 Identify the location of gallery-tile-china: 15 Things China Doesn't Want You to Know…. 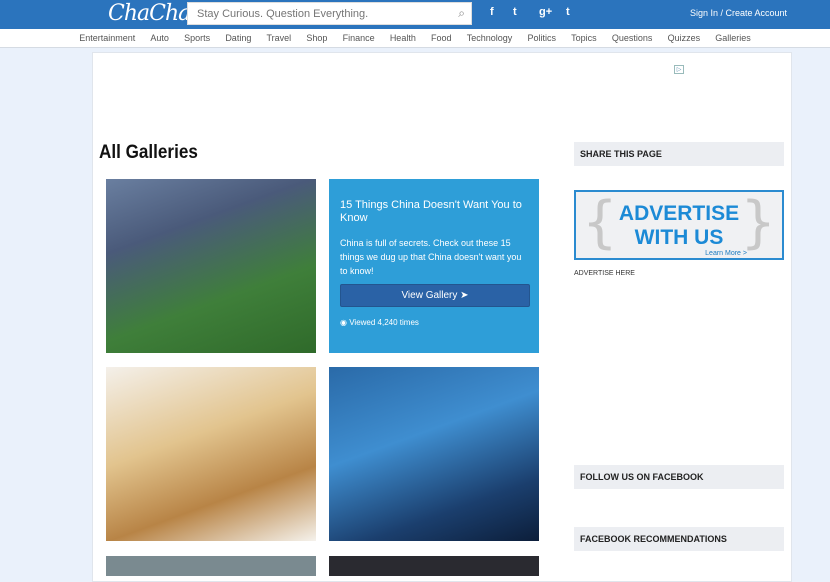
(434, 266).